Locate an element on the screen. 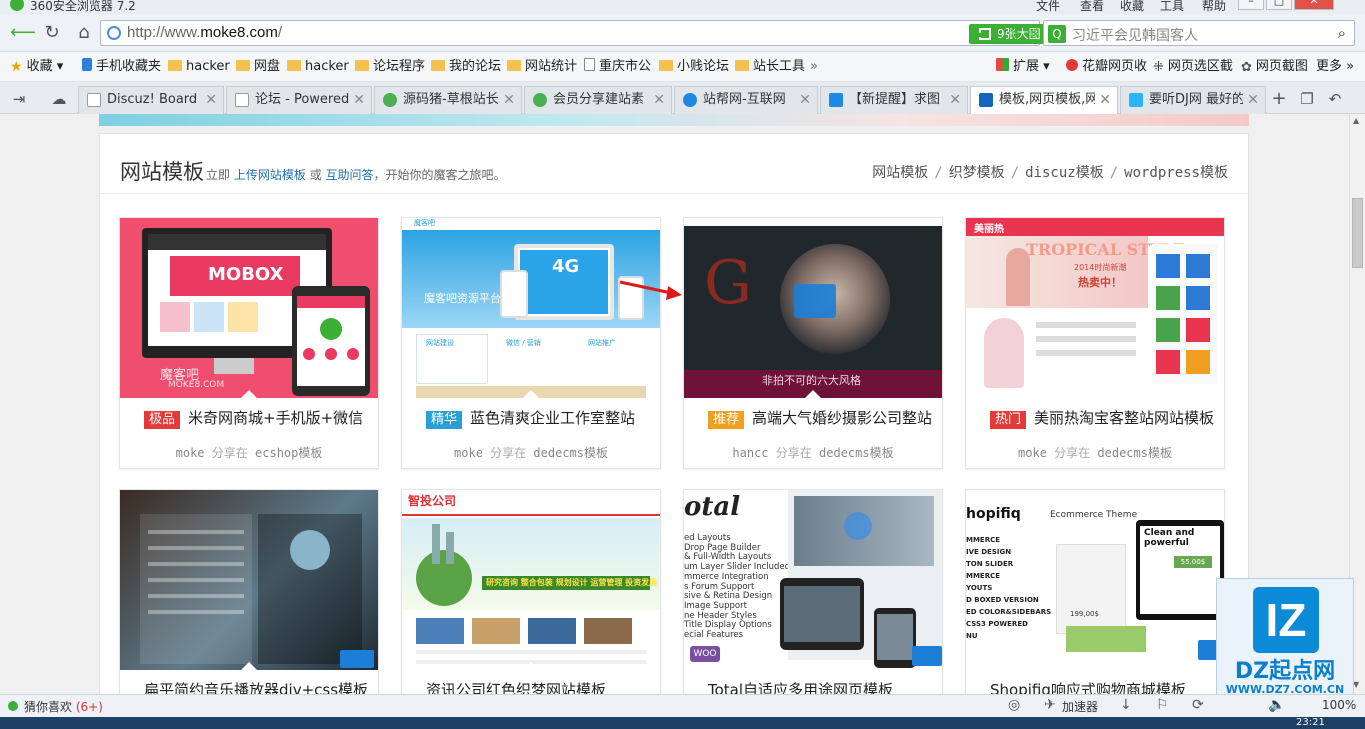  minimize-button: – is located at coordinates (1251, 5).